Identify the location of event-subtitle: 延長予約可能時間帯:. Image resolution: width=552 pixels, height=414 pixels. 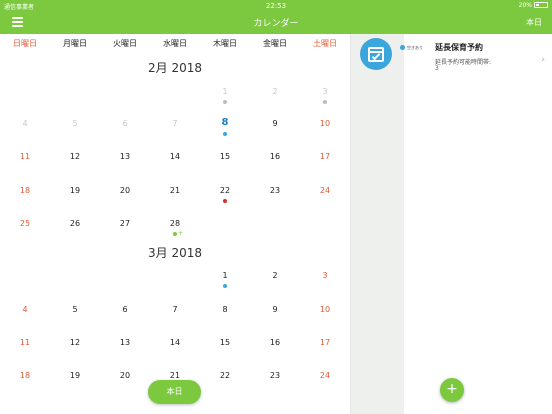
(463, 62).